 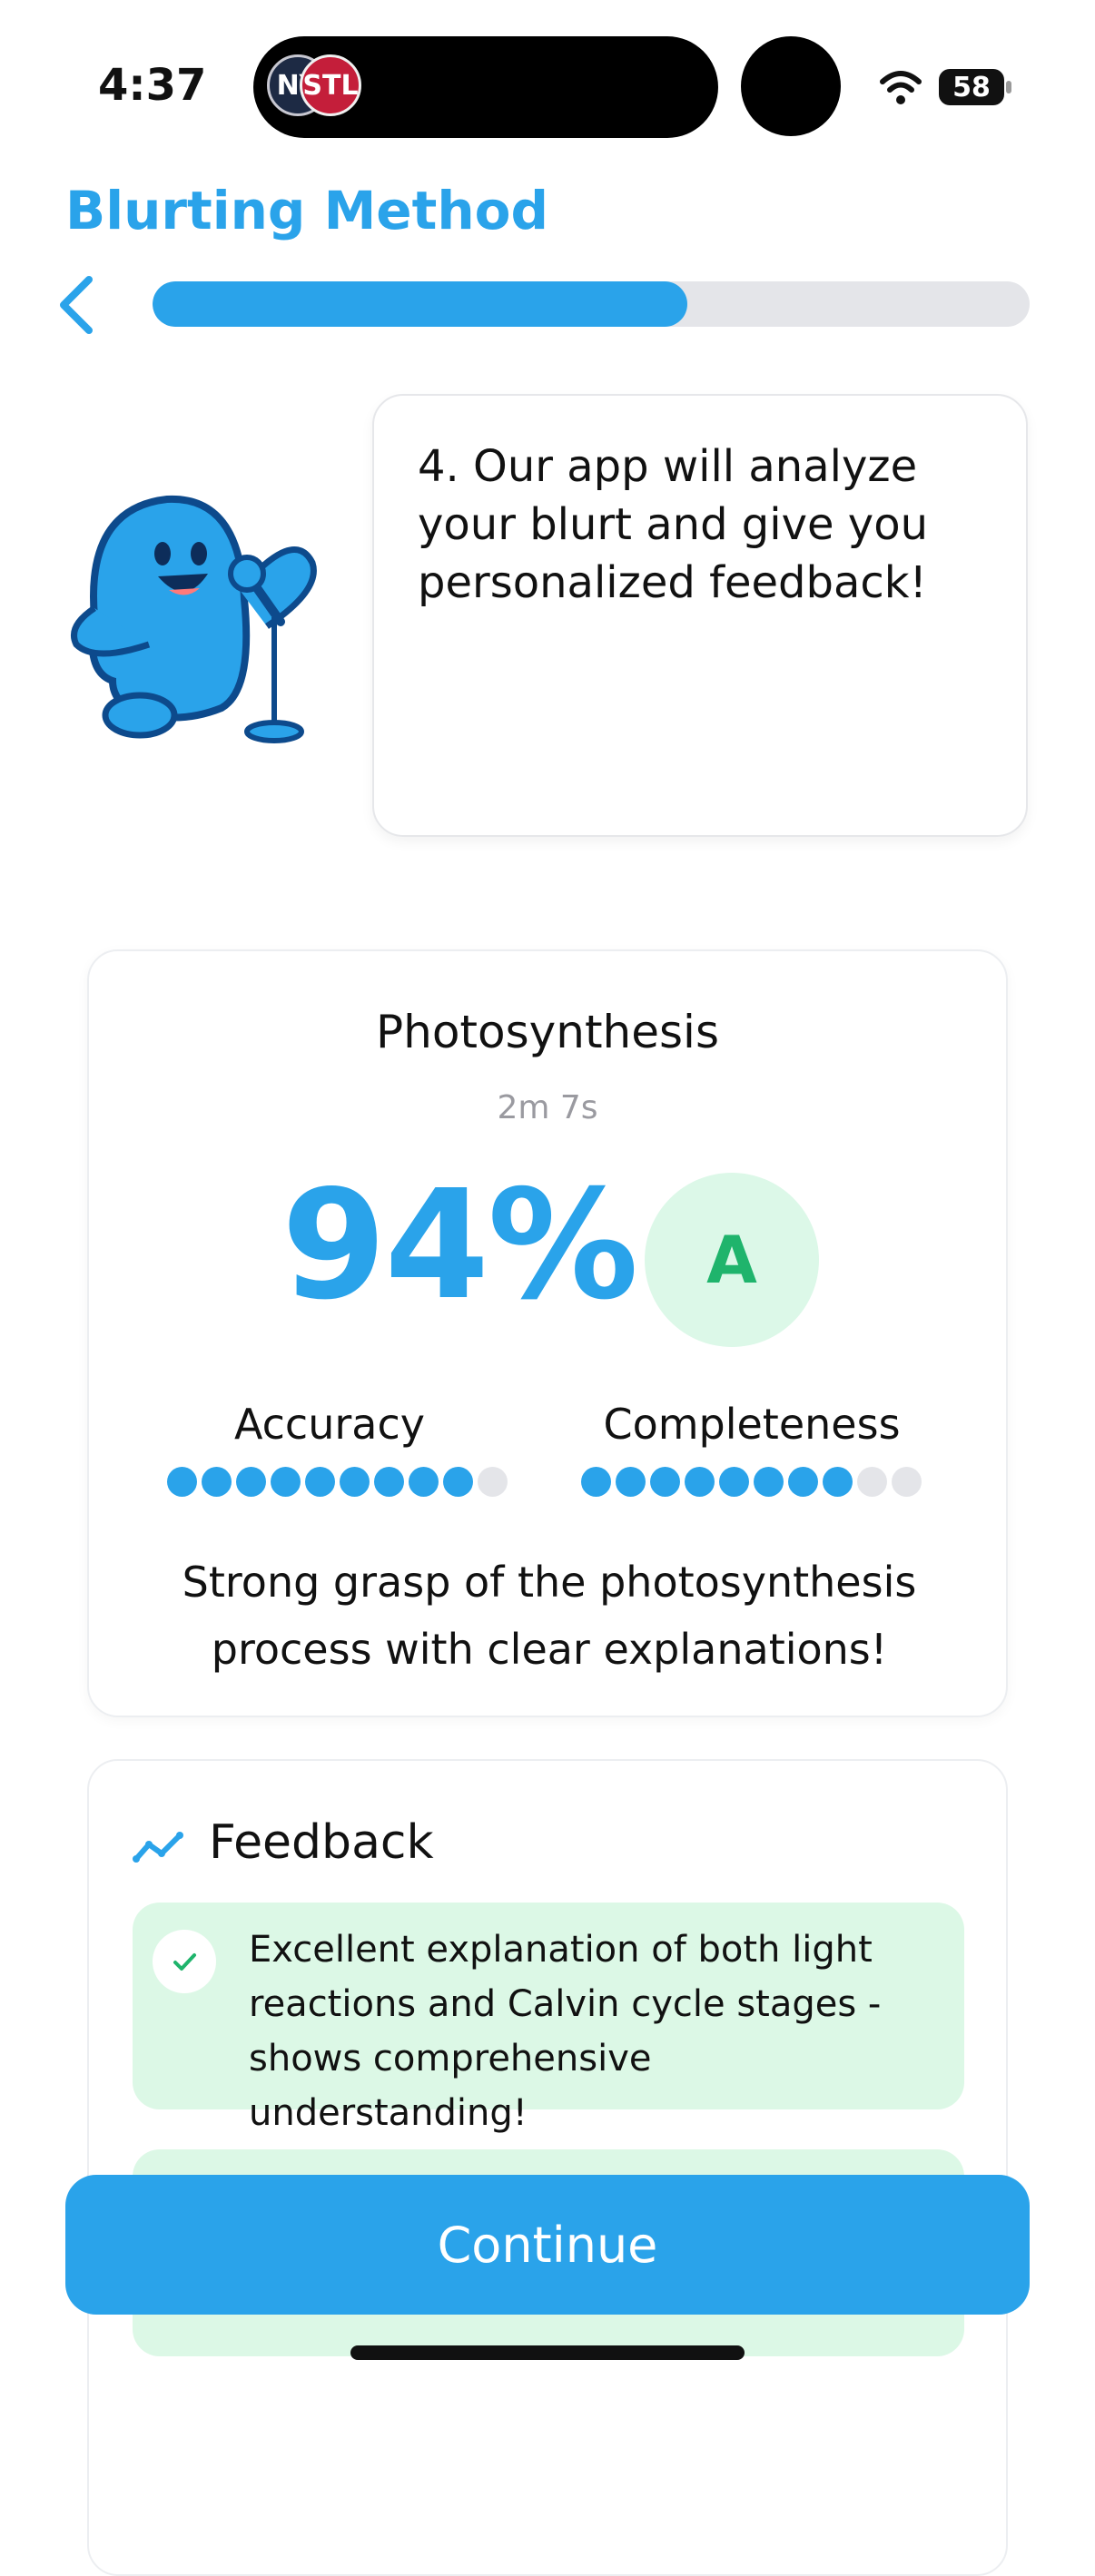 I want to click on home-indicator, so click(x=547, y=2352).